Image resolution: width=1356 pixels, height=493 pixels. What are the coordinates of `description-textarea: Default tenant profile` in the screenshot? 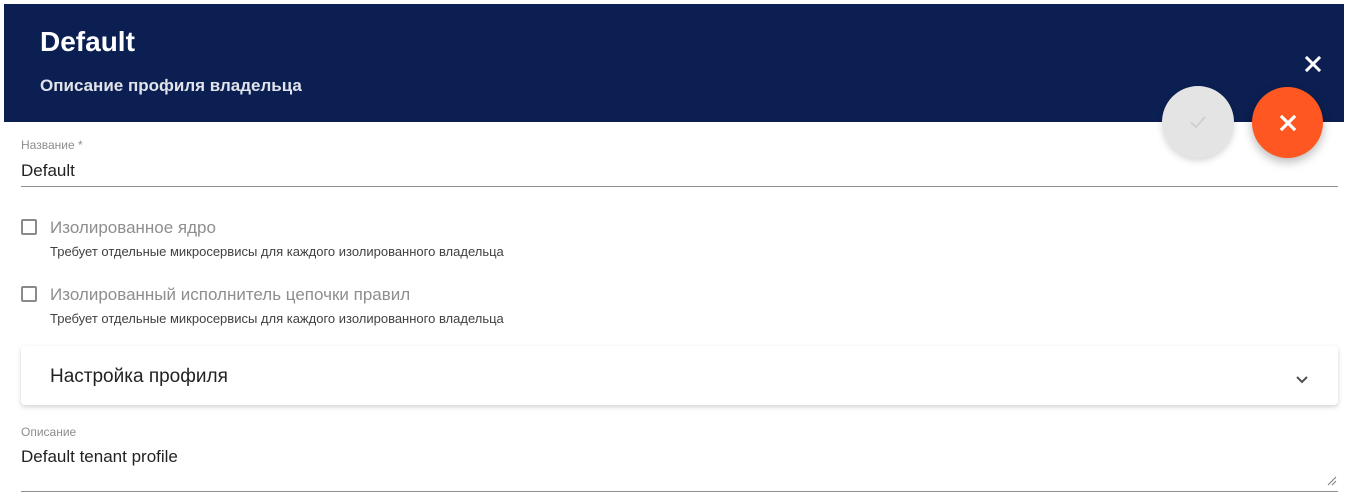 It's located at (99, 457).